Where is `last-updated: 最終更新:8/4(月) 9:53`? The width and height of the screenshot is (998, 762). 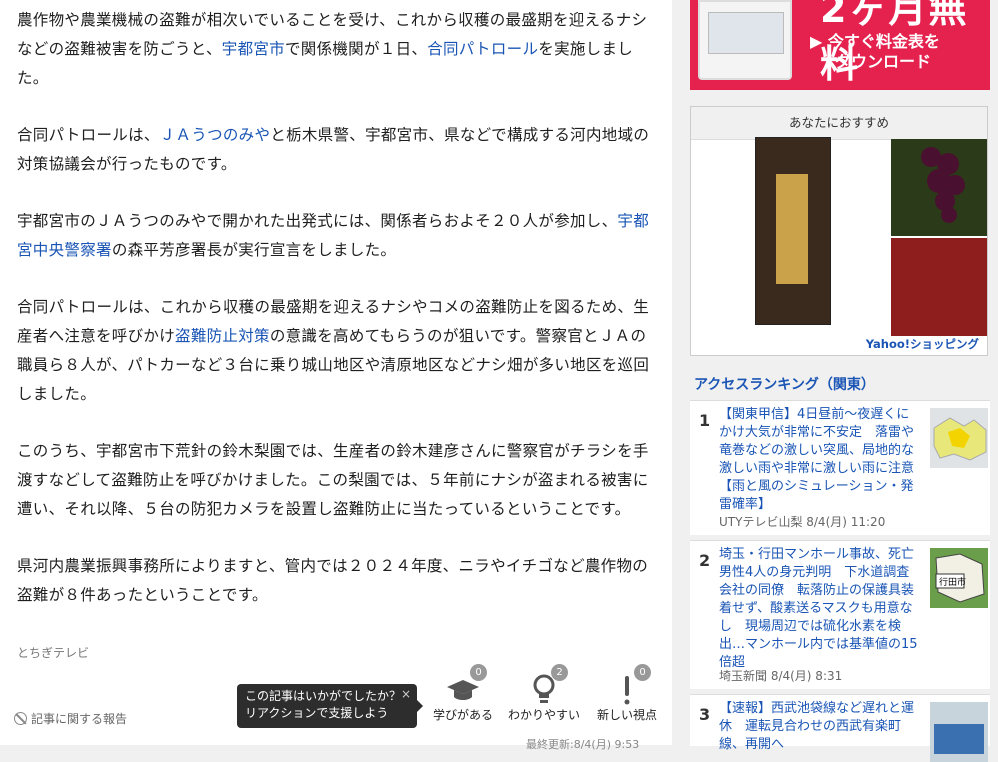 last-updated: 最終更新:8/4(月) 9:53 is located at coordinates (583, 744).